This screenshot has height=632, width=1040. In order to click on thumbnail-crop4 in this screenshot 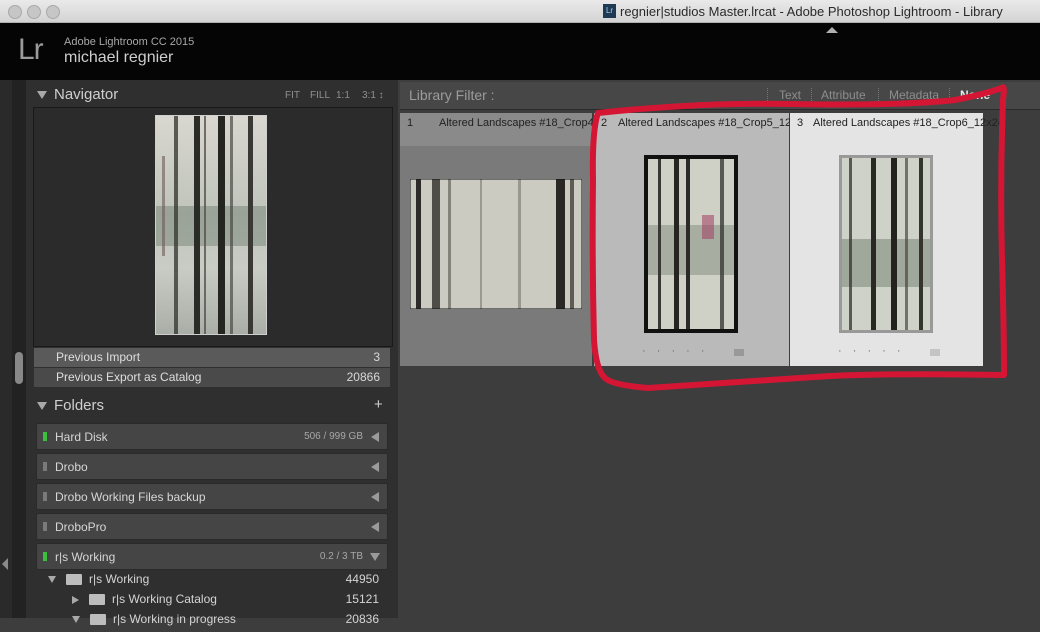, I will do `click(496, 244)`.